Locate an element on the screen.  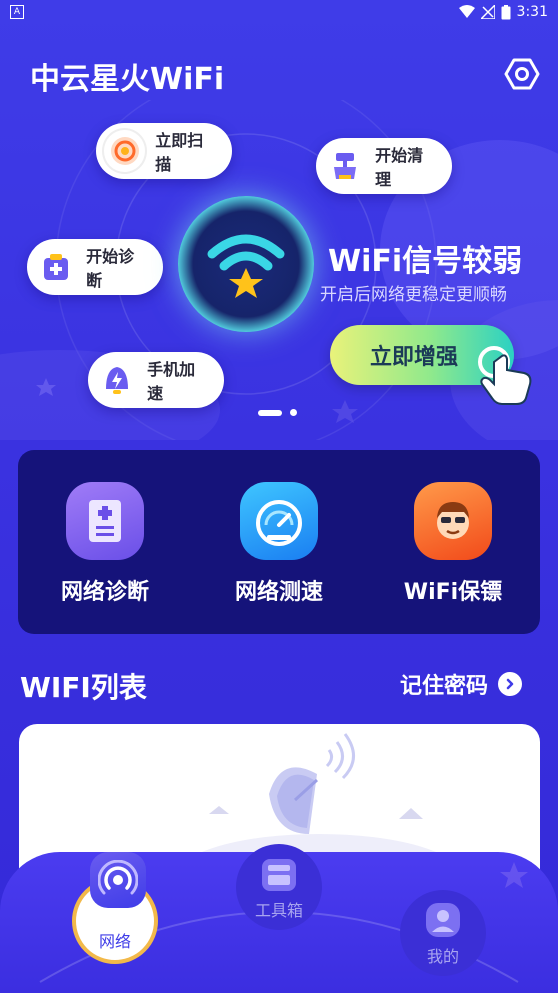
broadcast-icon is located at coordinates (118, 880).